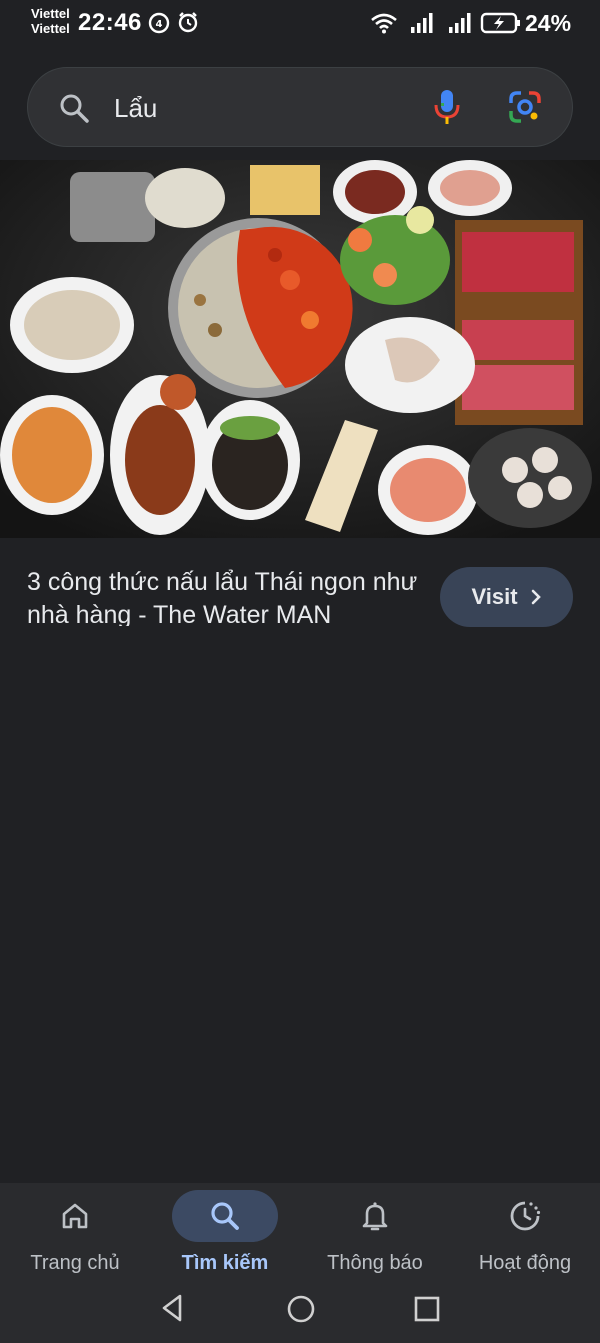 The image size is (600, 1343). Describe the element at coordinates (375, 1216) in the screenshot. I see `bell-icon` at that location.